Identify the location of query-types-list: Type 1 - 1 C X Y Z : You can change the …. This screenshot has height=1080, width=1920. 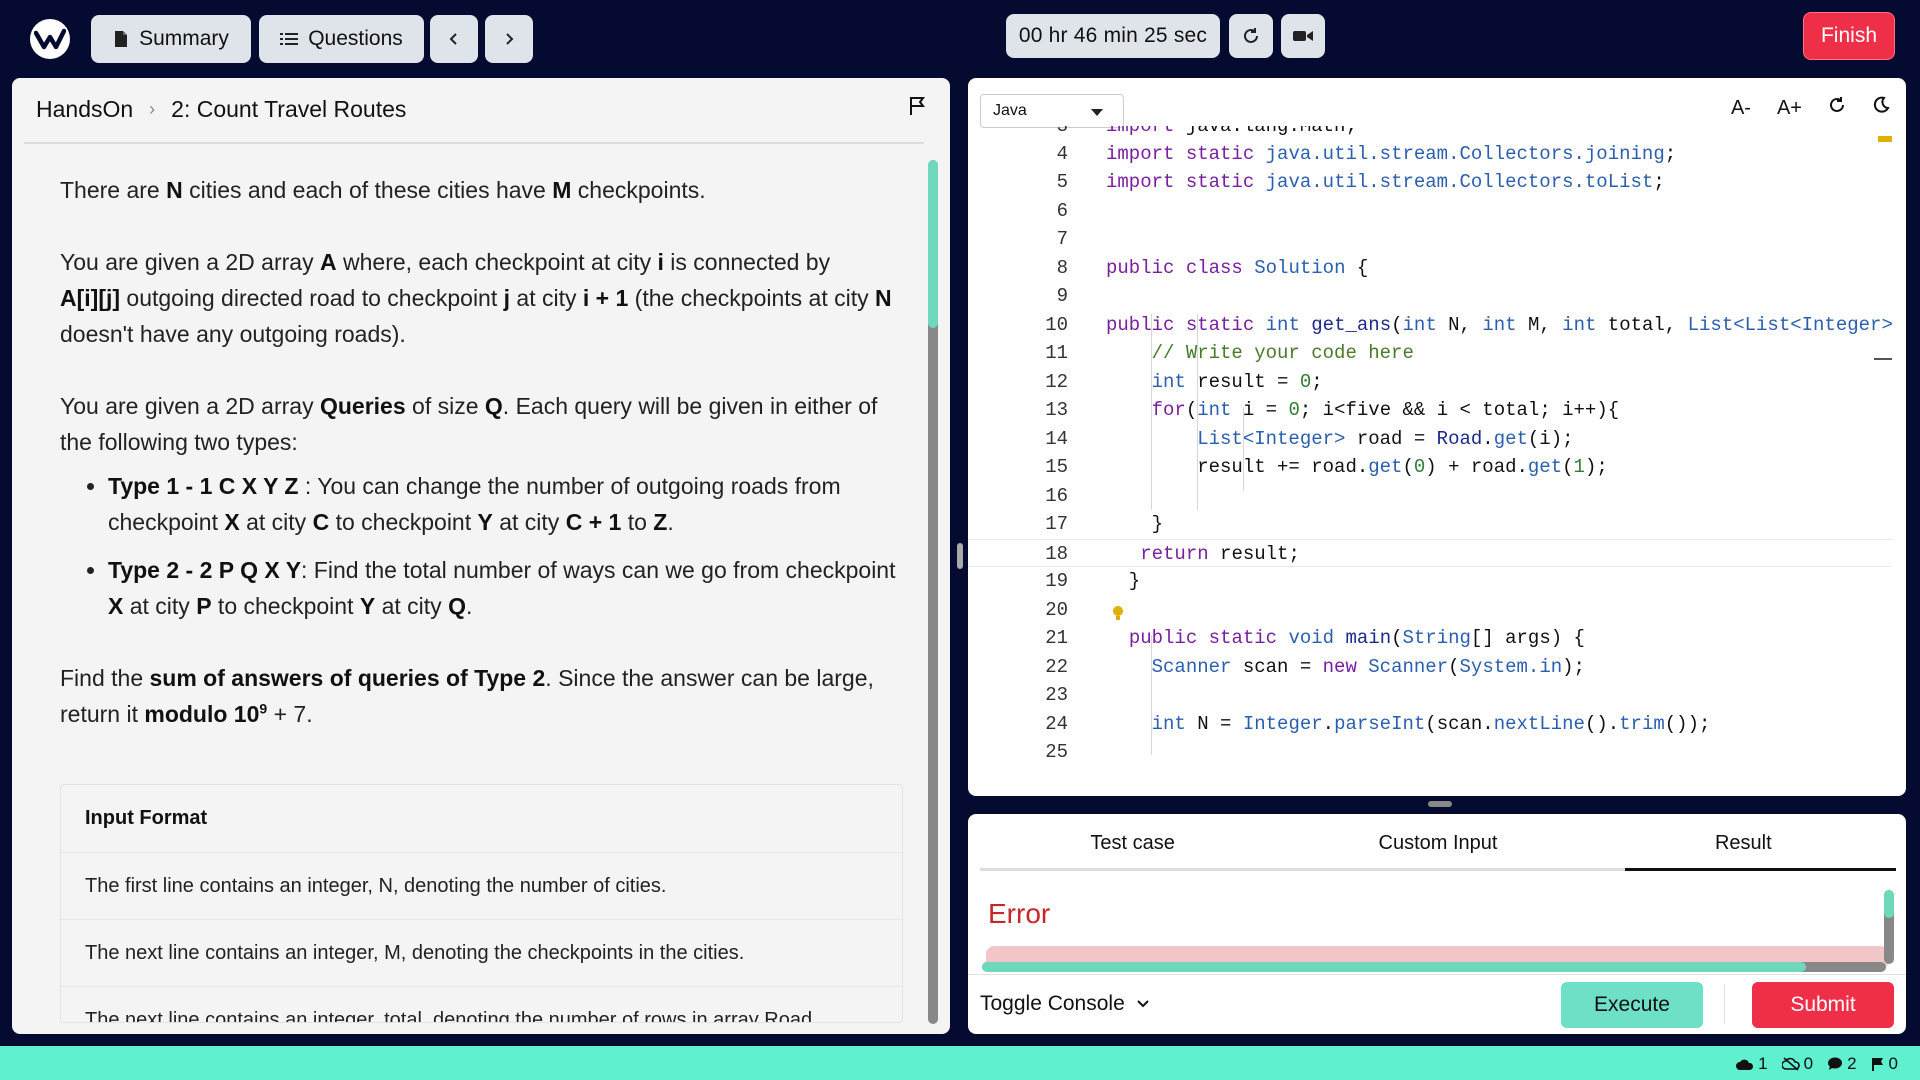
(504, 546).